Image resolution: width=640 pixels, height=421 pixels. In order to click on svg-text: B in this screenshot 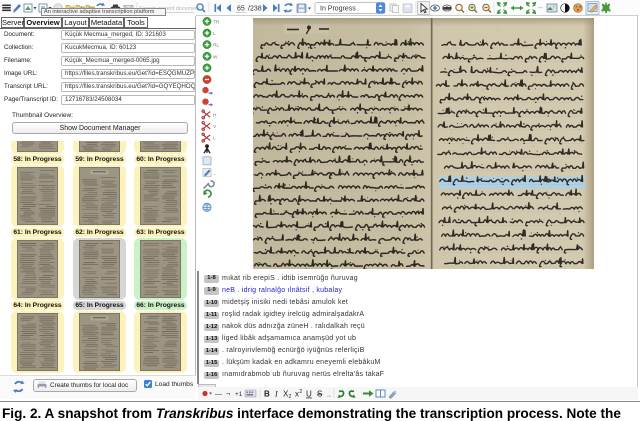, I will do `click(267, 394)`.